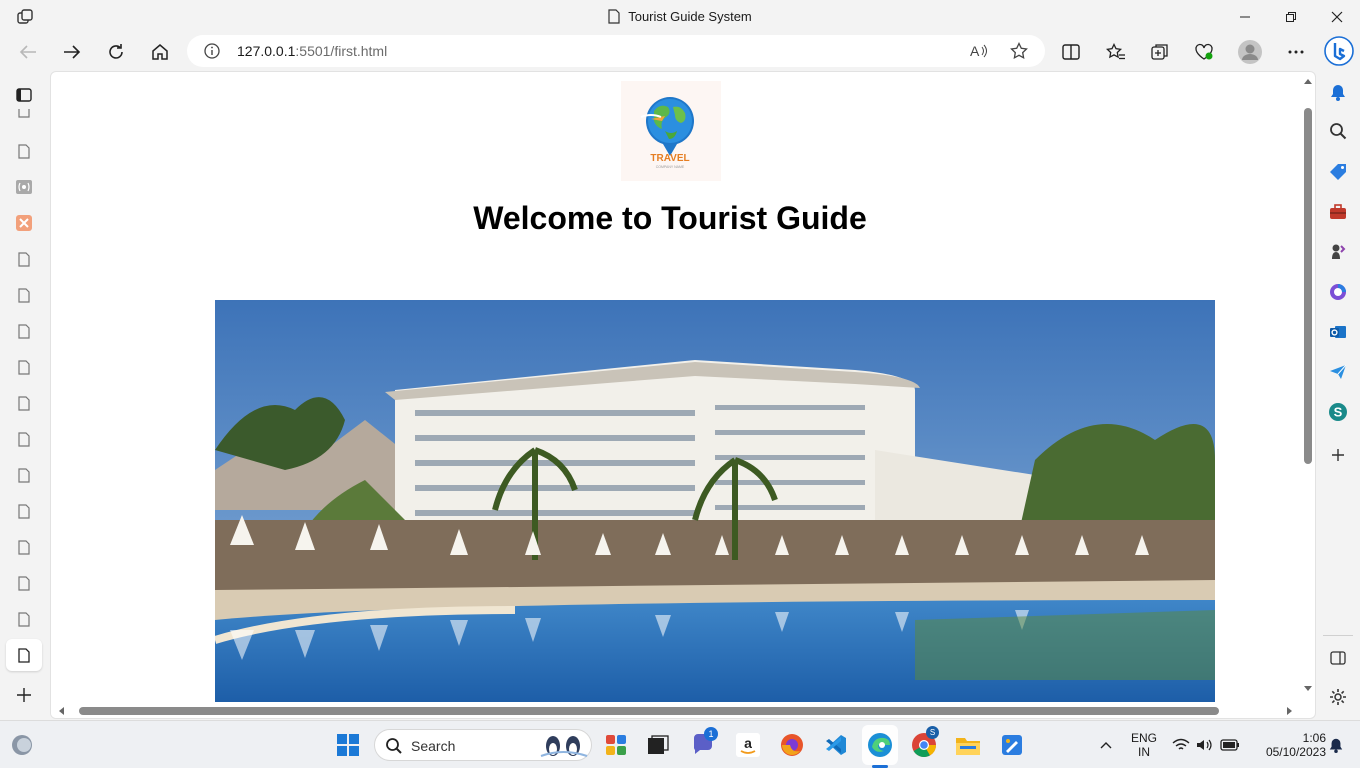  I want to click on taskbar-app-file-explorer, so click(968, 745).